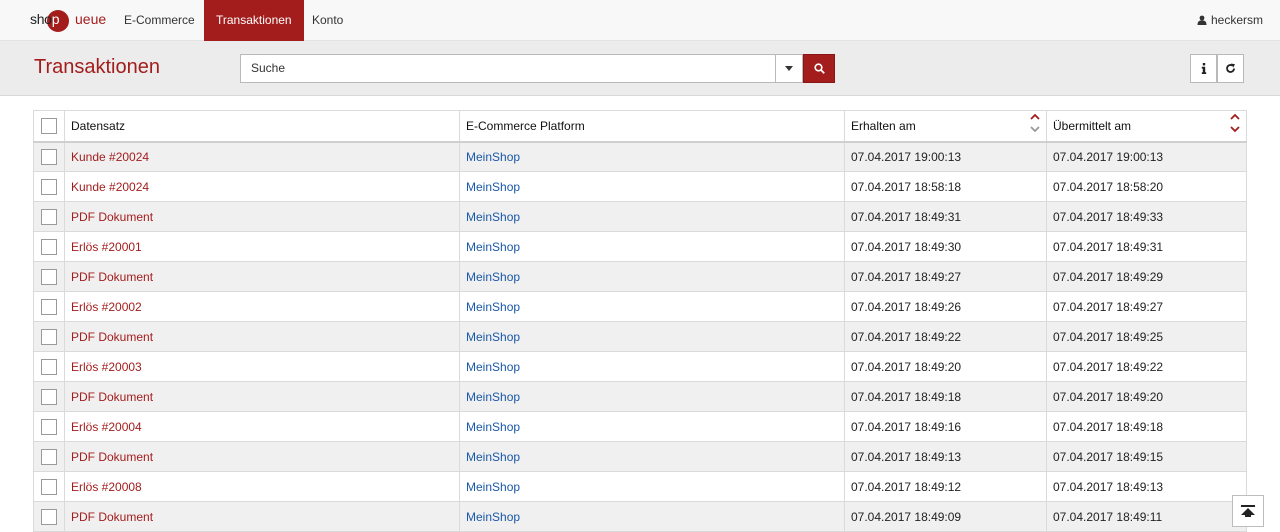 This screenshot has height=532, width=1280. What do you see at coordinates (254, 20) in the screenshot?
I see `nav-item-transaktionen: Transaktionen` at bounding box center [254, 20].